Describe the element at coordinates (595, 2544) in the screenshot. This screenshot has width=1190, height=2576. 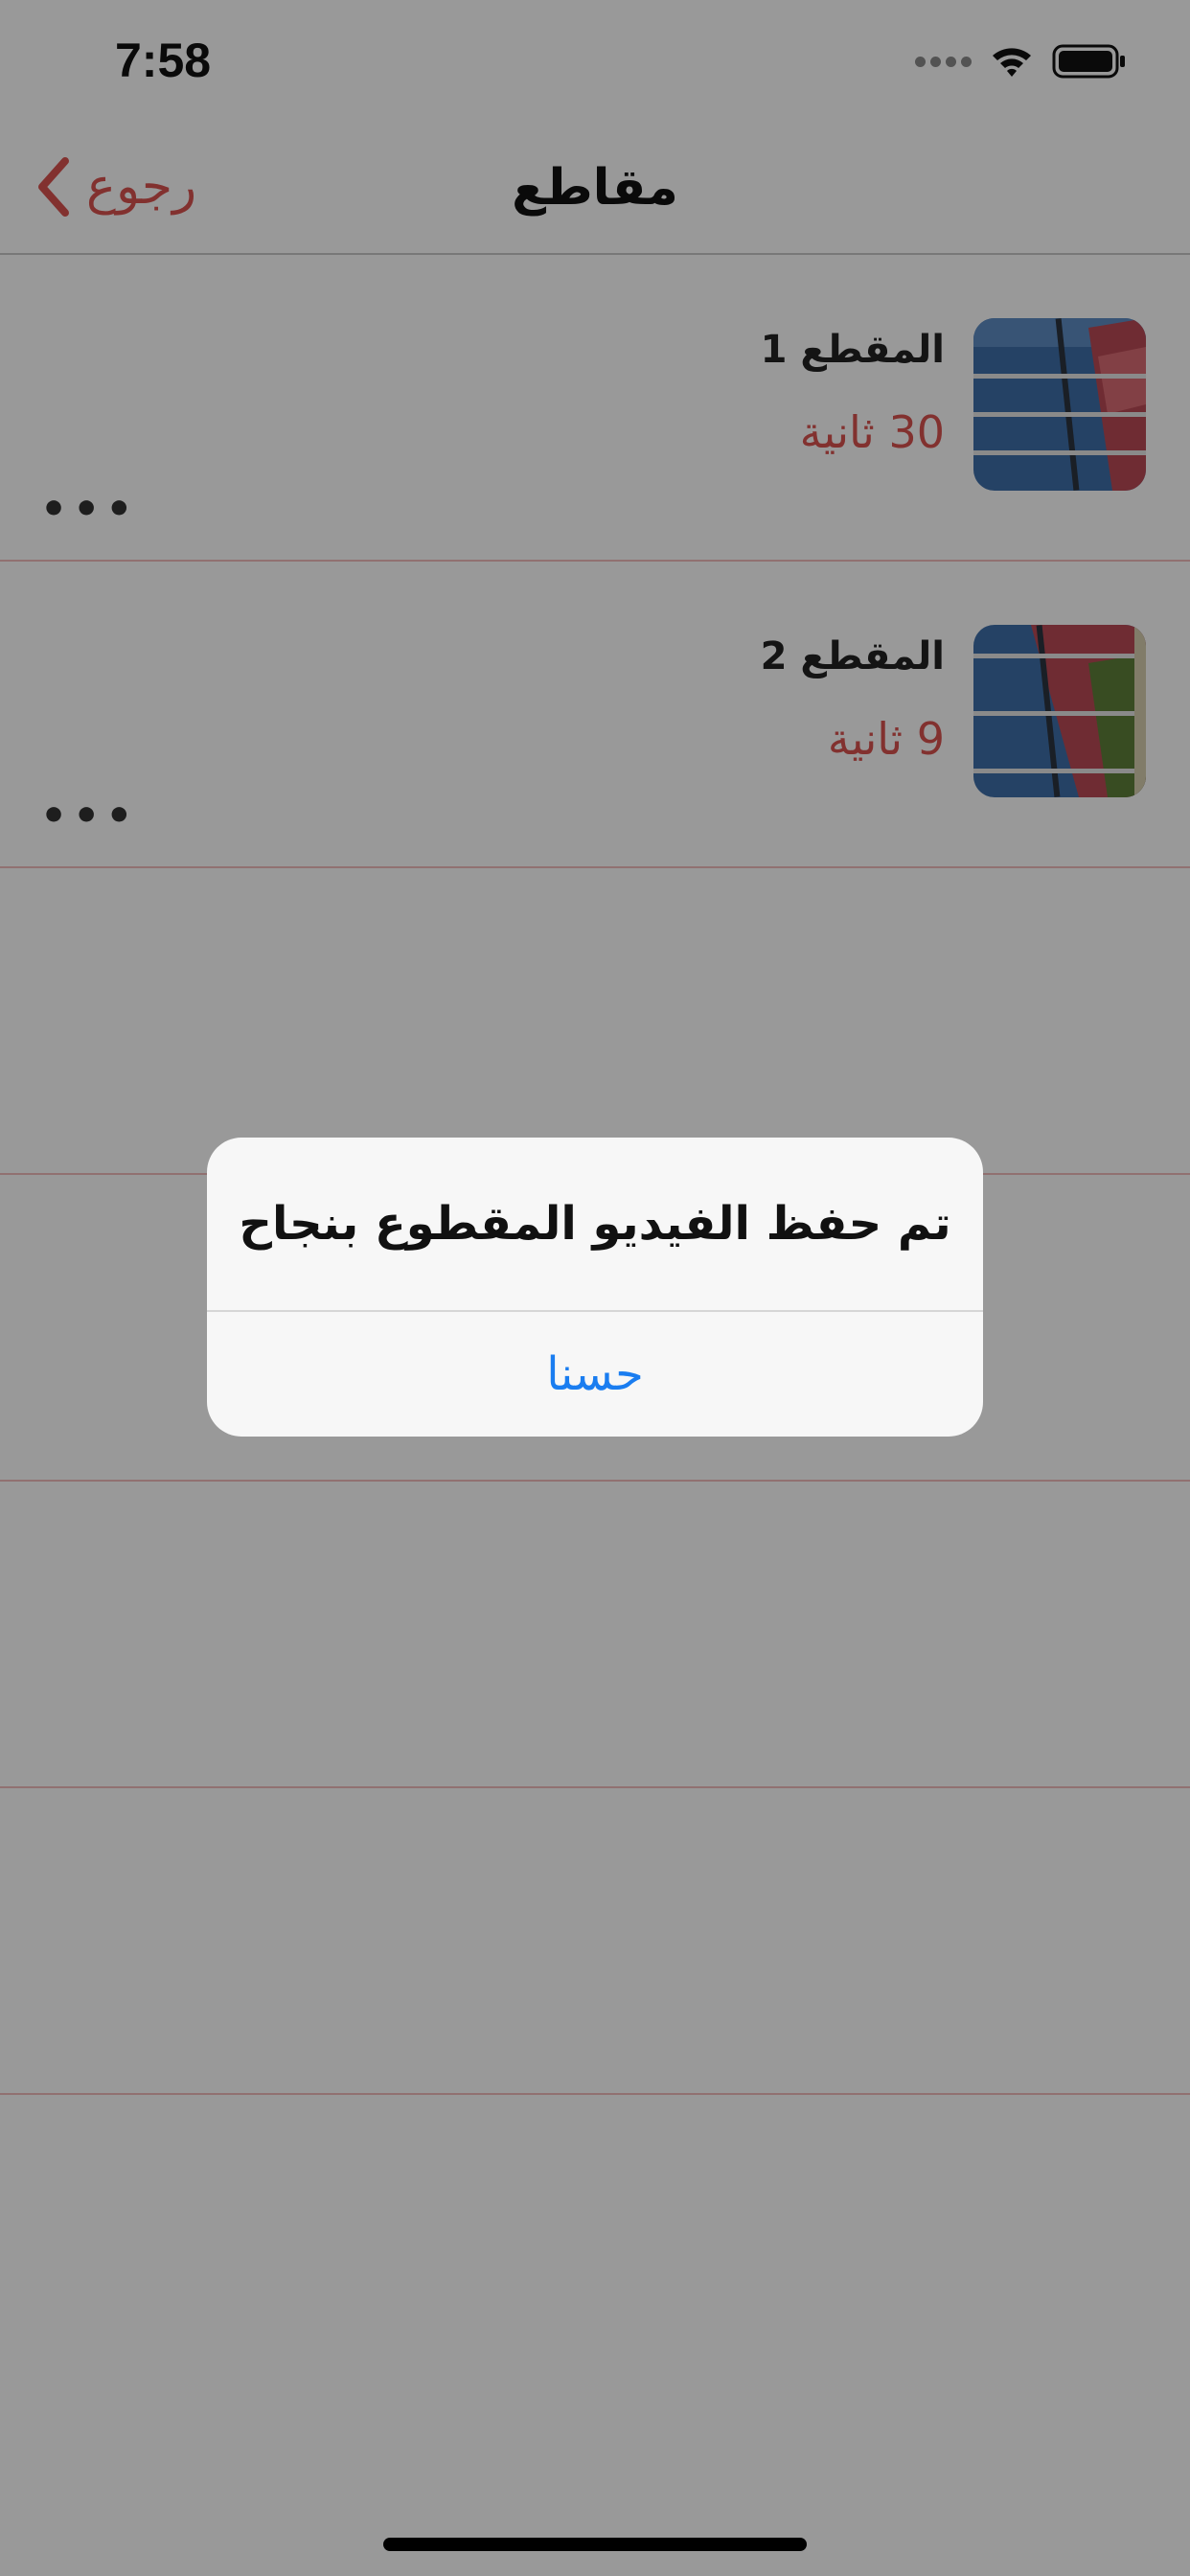
I see `home-indicator` at that location.